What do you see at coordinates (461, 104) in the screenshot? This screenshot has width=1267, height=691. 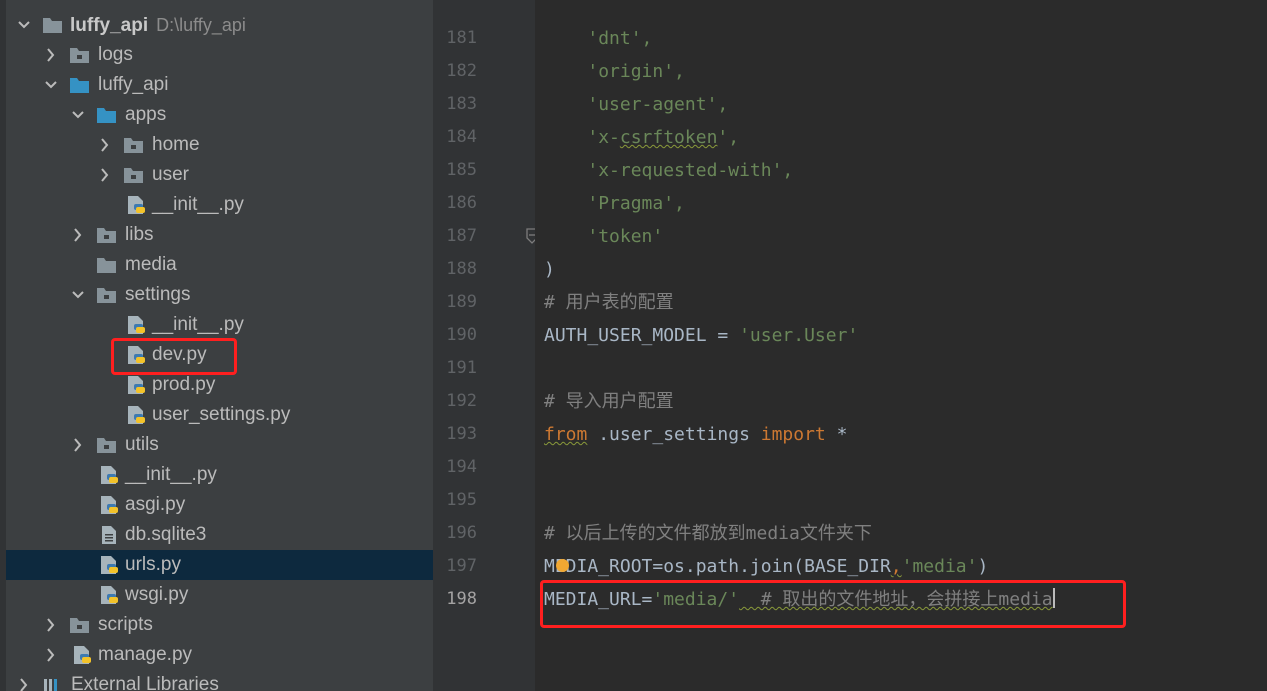 I see `line-number: 183` at bounding box center [461, 104].